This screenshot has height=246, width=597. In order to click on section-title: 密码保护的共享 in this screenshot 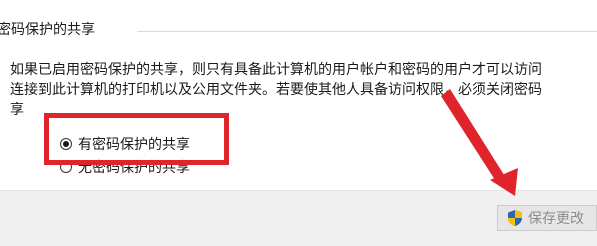, I will do `click(47, 30)`.